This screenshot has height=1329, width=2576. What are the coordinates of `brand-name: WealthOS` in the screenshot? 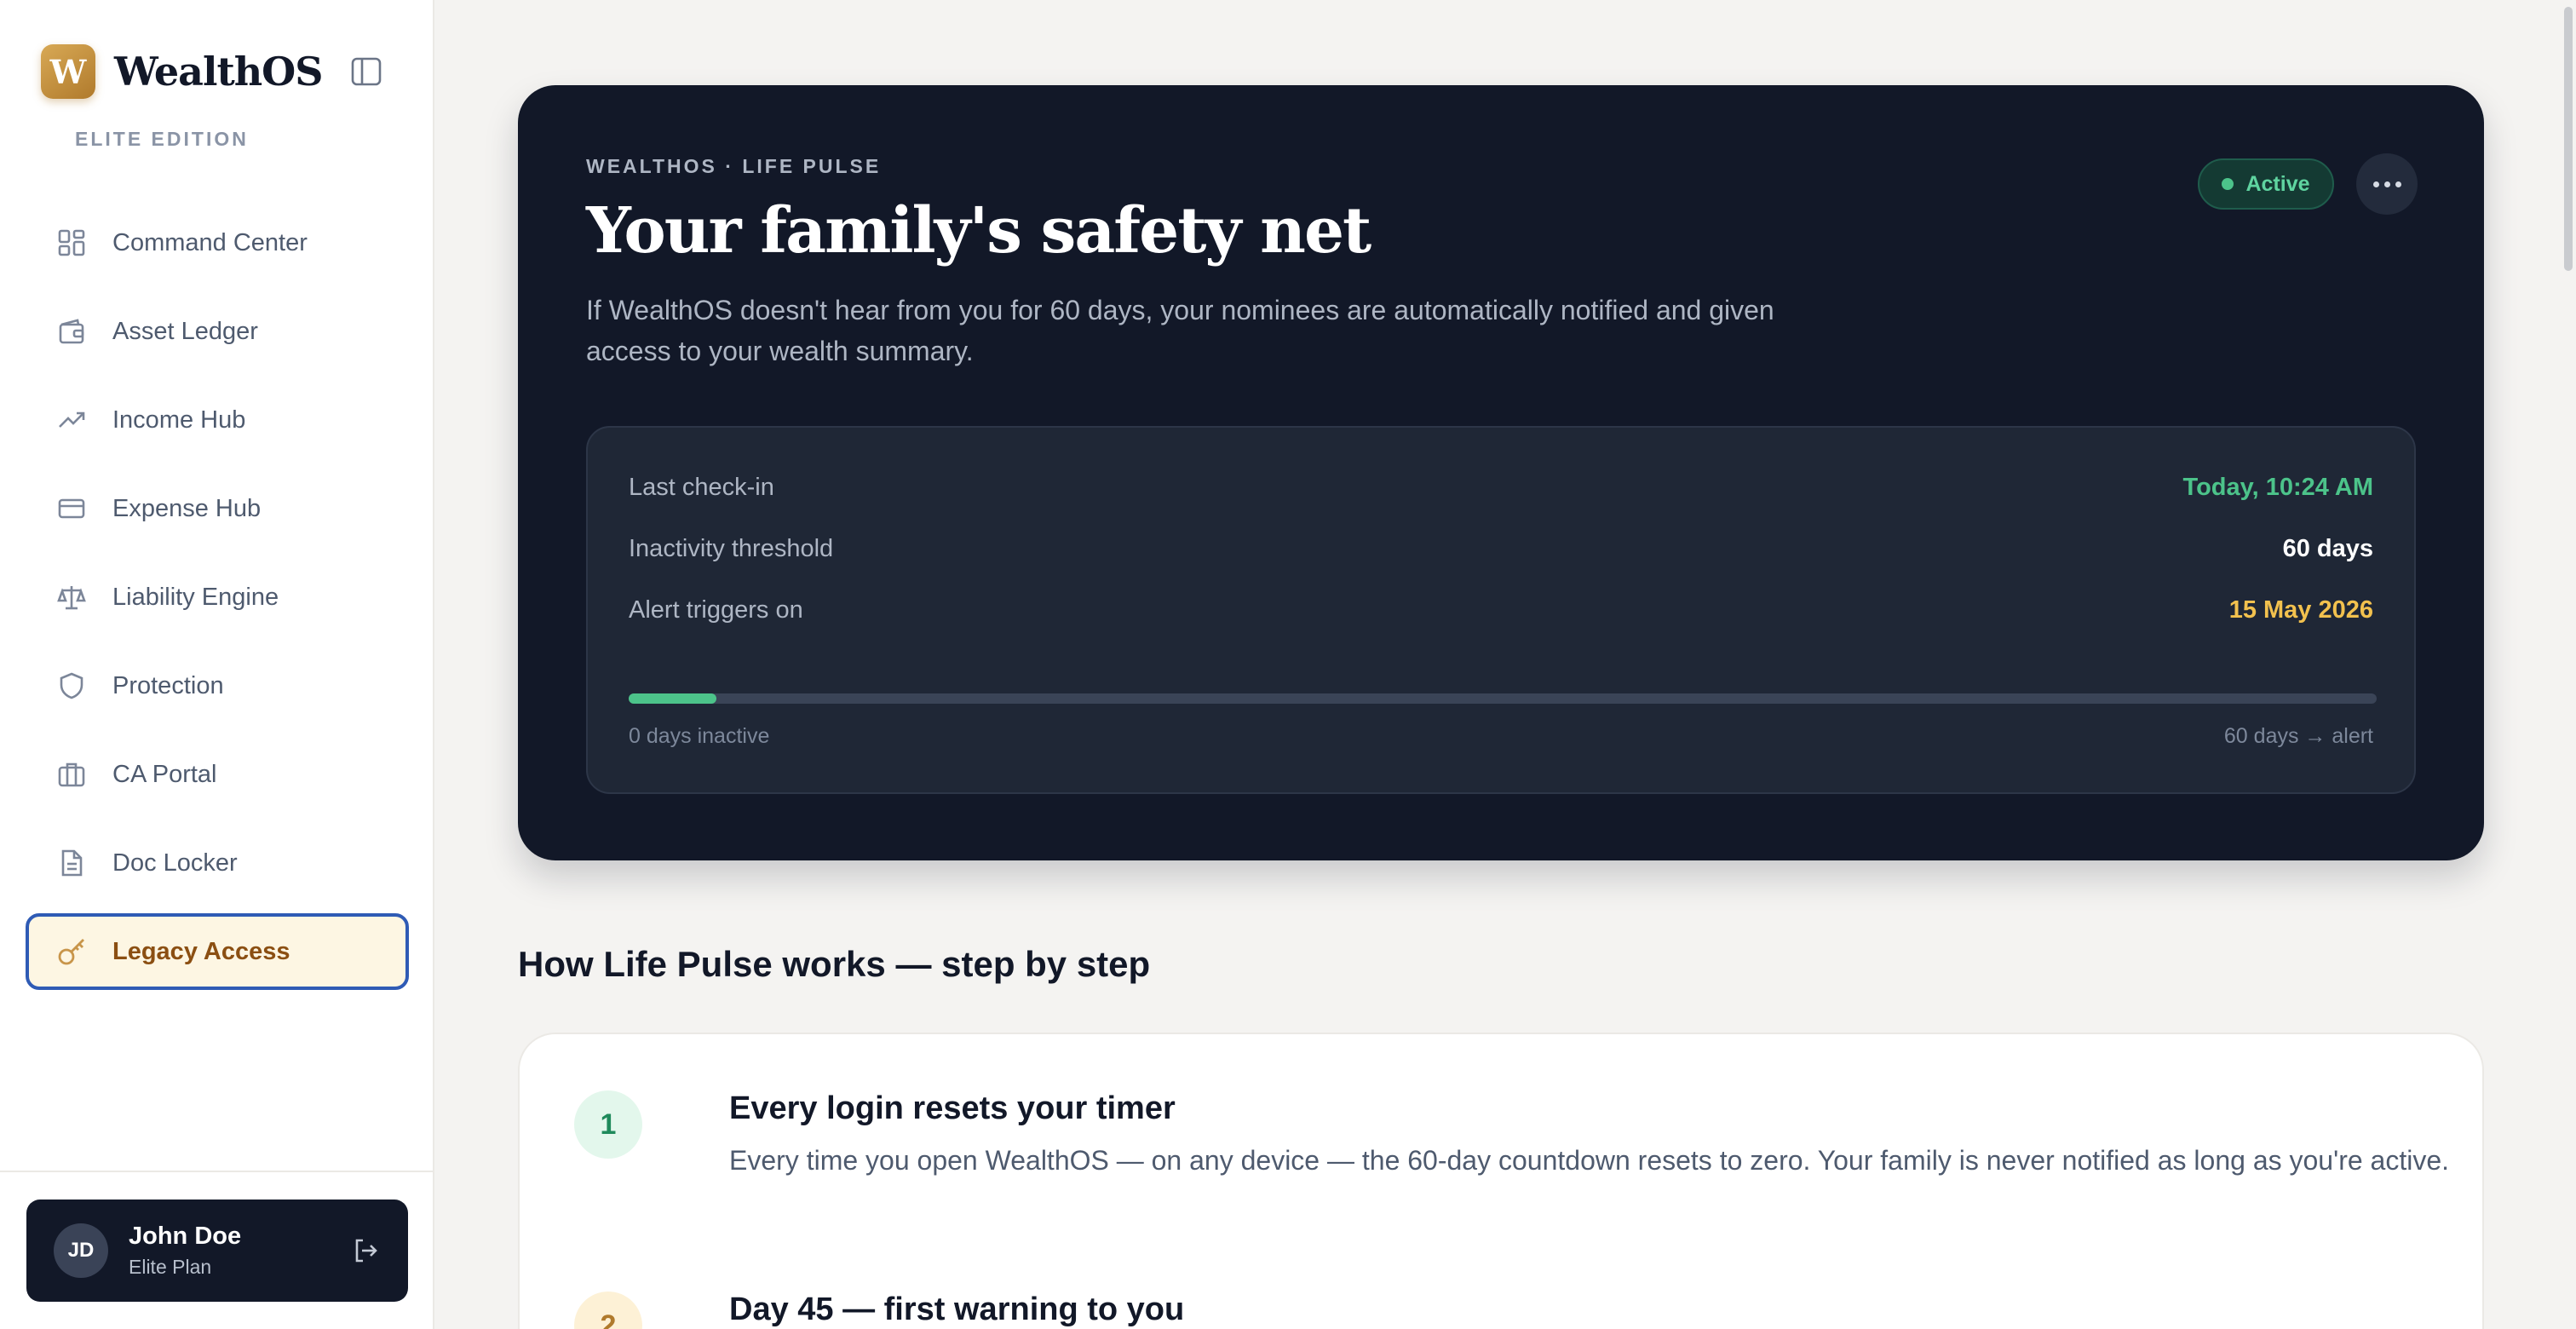 It's located at (218, 72).